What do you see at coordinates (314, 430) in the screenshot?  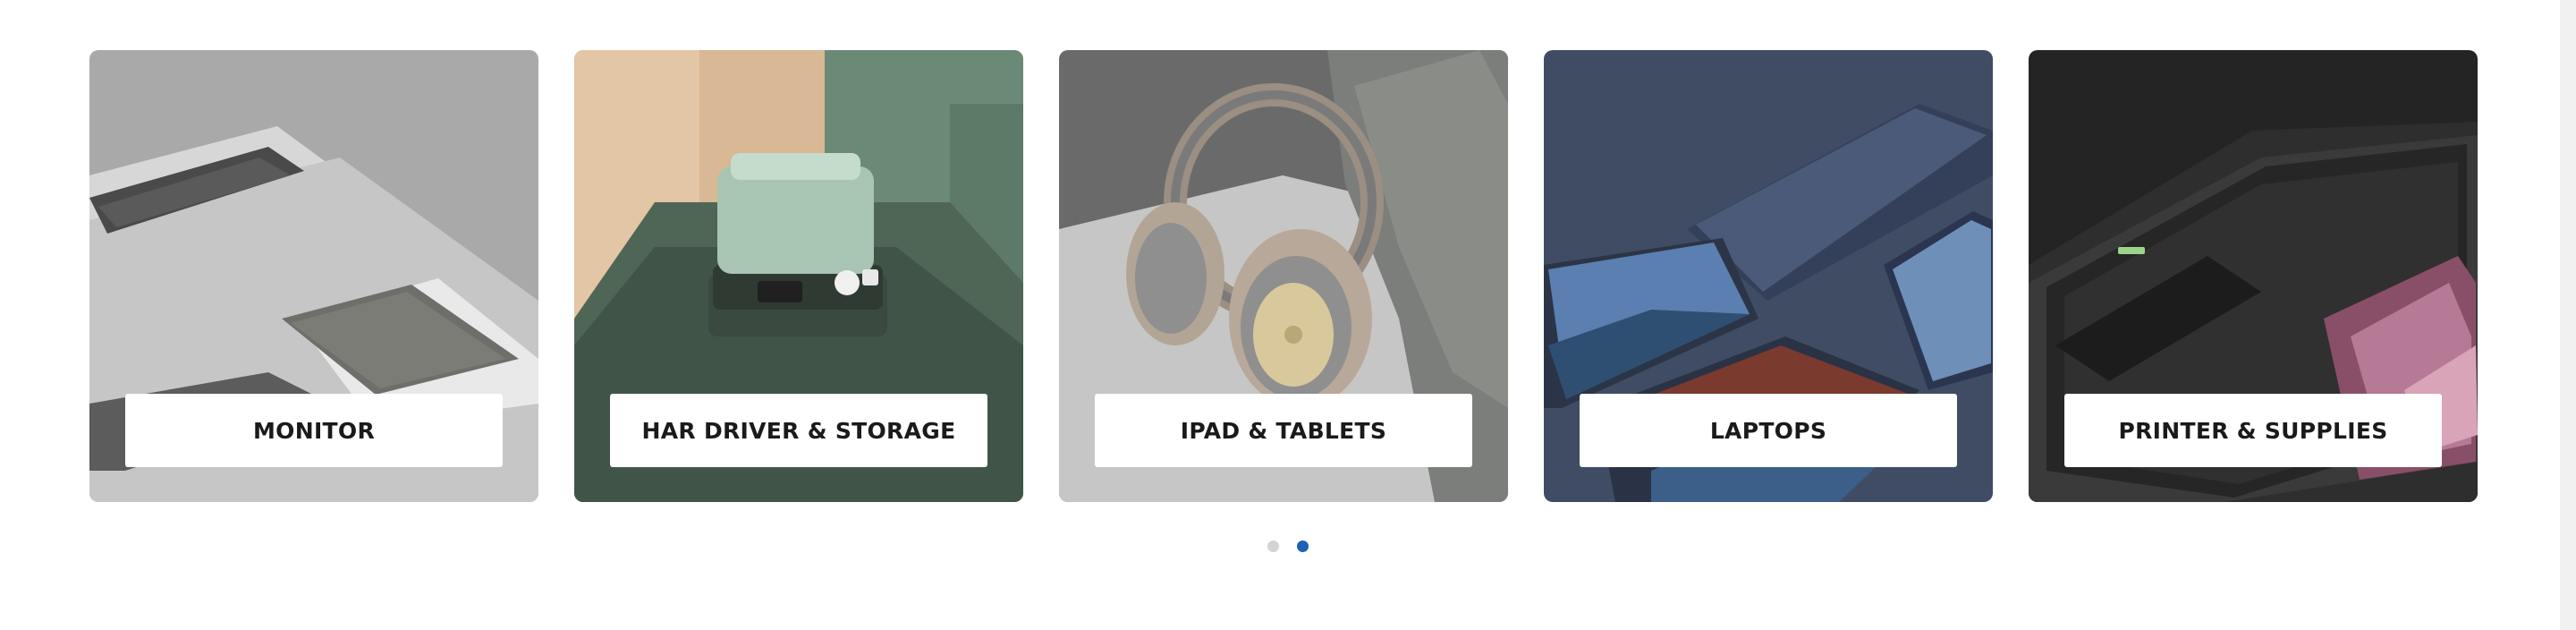 I see `category-label-monitor: MONITOR` at bounding box center [314, 430].